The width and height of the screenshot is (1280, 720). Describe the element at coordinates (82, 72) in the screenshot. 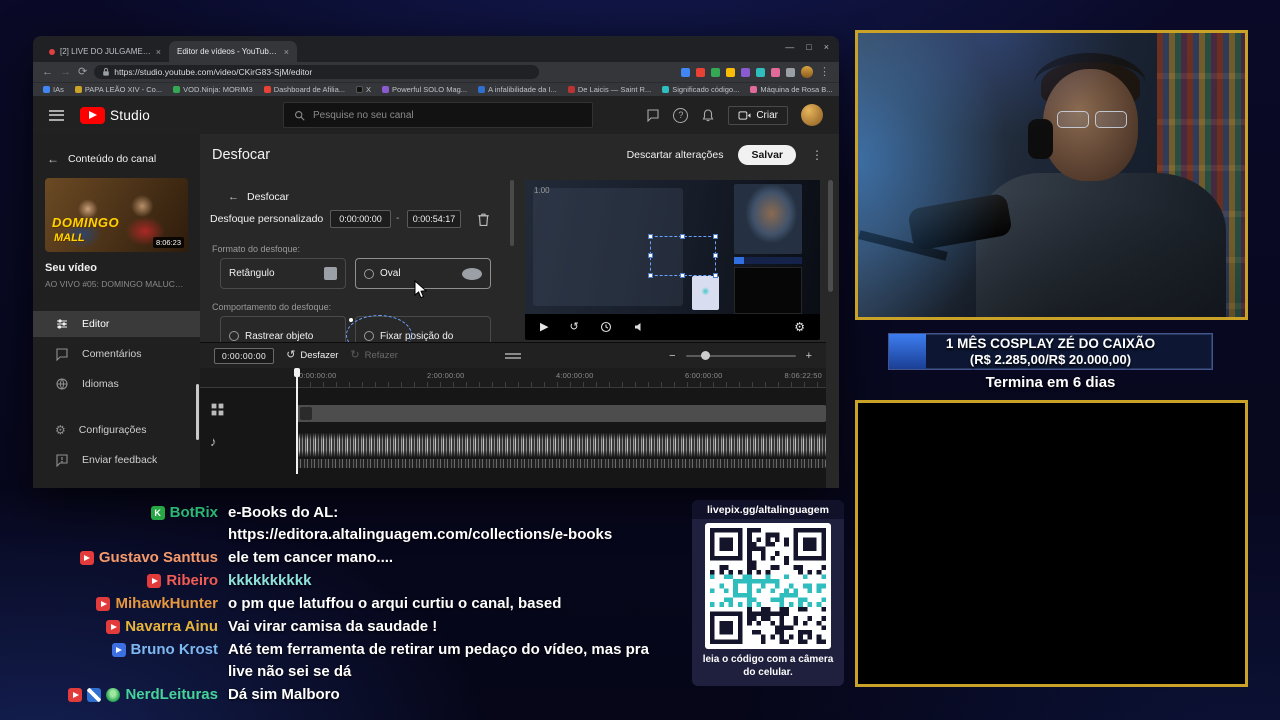

I see `nav-reload-button: ⟳` at that location.